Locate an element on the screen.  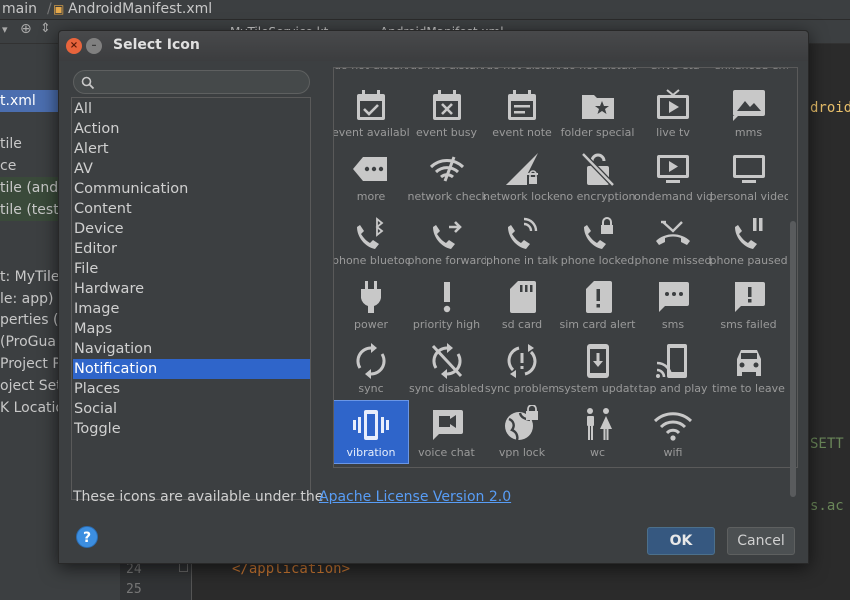
category-places: Places is located at coordinates (191, 389).